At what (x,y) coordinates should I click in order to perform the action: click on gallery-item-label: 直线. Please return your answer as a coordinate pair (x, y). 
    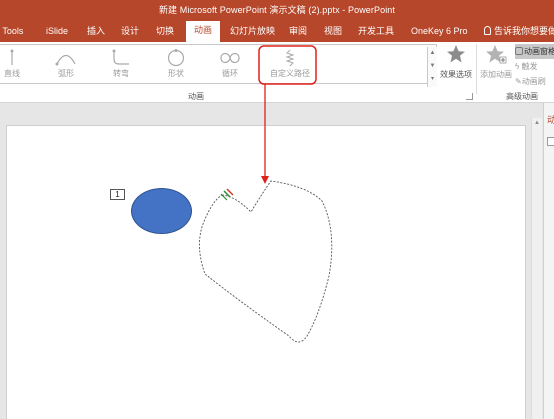
    Looking at the image, I should click on (12, 73).